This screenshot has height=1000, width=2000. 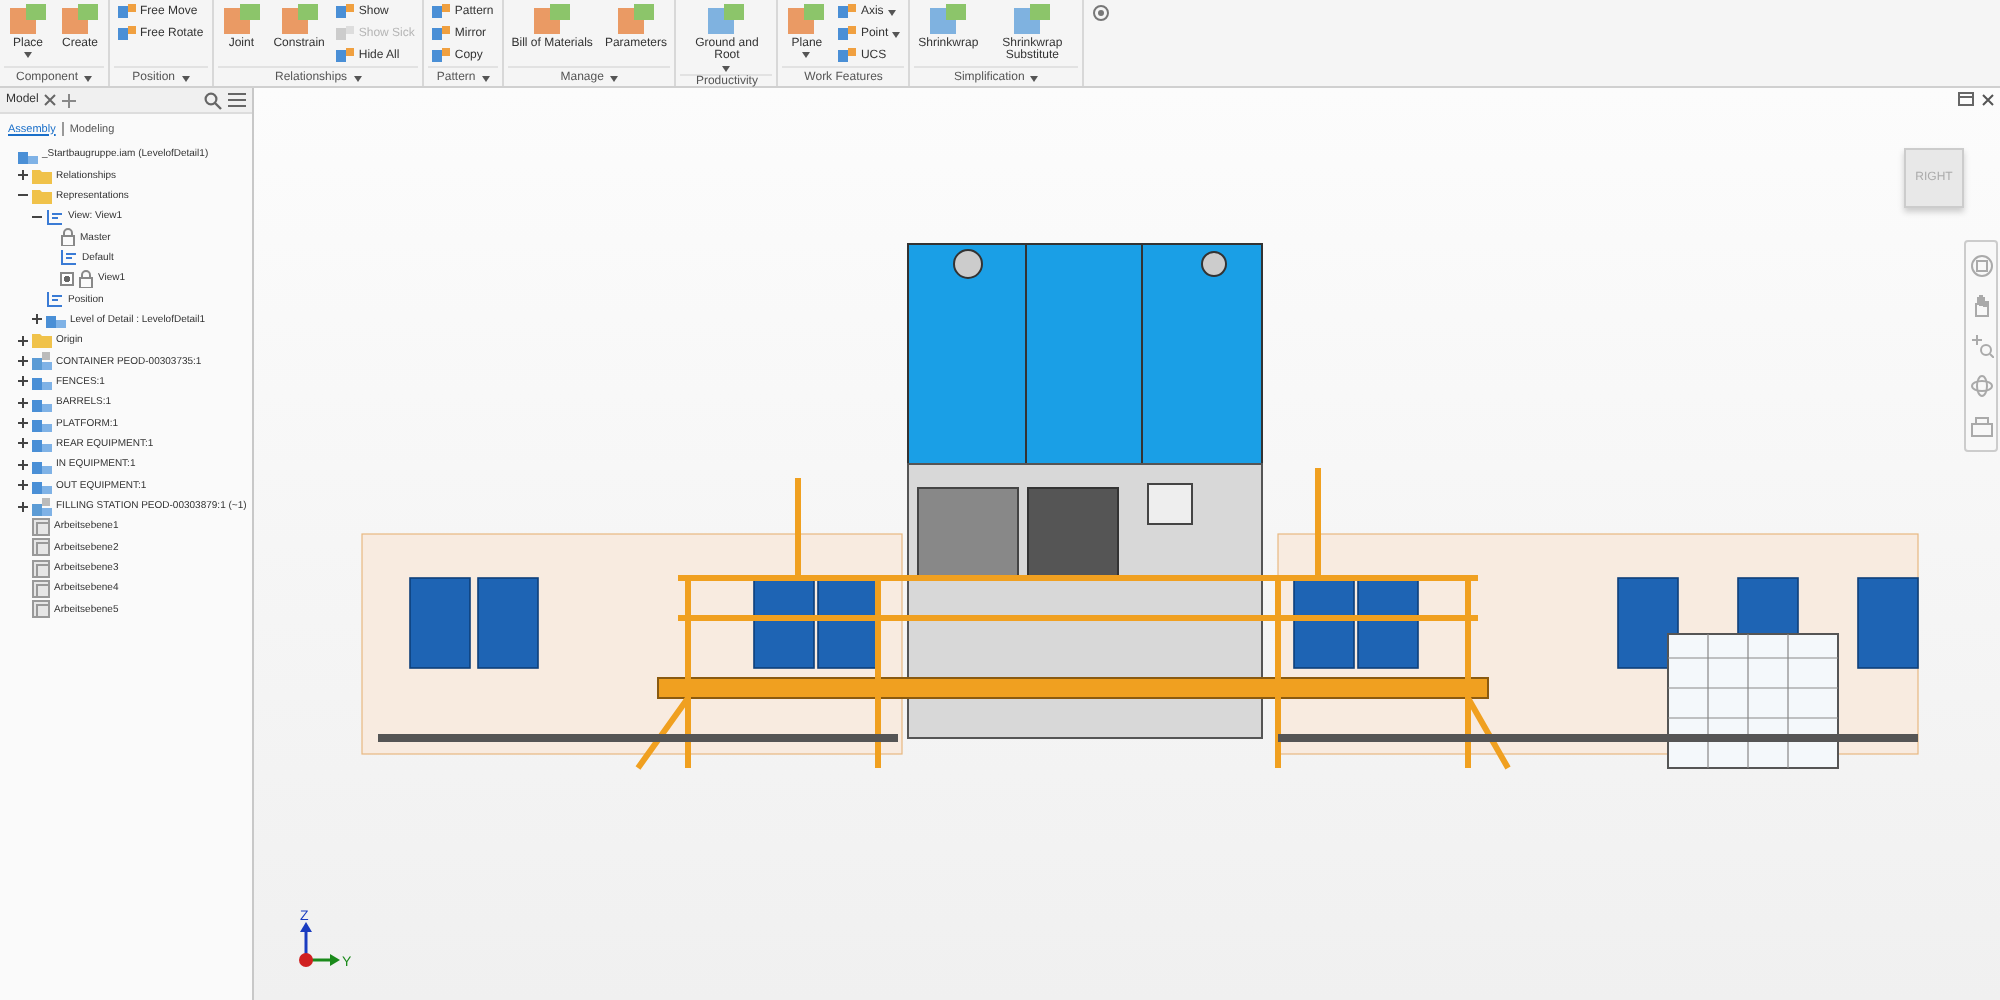 What do you see at coordinates (213, 100) in the screenshot?
I see `search-icon` at bounding box center [213, 100].